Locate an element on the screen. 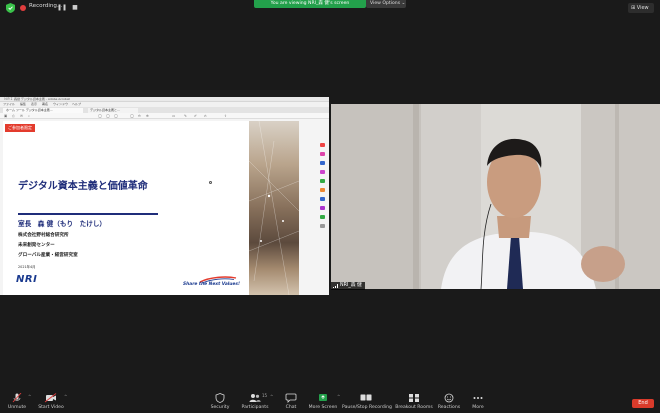  view-button-label: View is located at coordinates (642, 8).